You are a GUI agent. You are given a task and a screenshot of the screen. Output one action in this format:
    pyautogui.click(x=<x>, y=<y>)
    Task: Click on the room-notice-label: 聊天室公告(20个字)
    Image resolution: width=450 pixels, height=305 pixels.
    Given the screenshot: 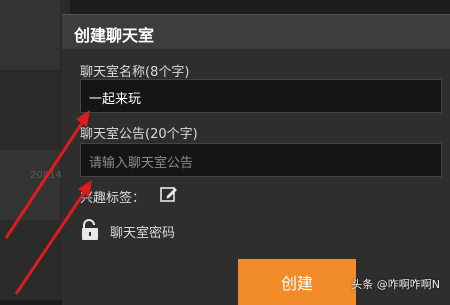 What is the action you would take?
    pyautogui.click(x=139, y=134)
    